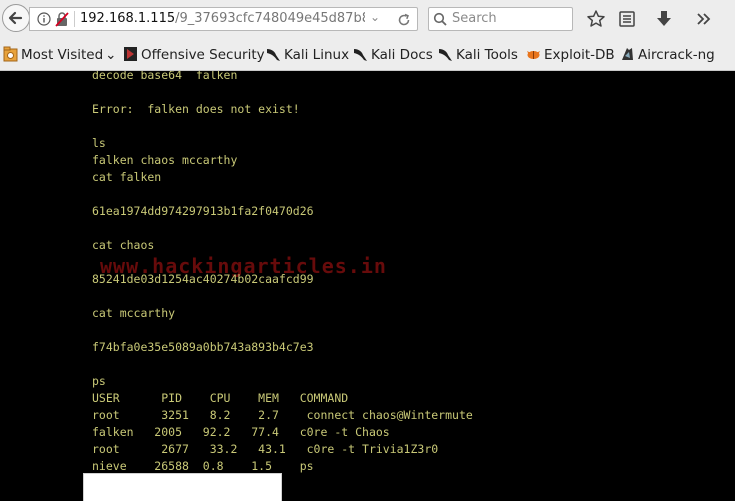  Describe the element at coordinates (360, 55) in the screenshot. I see `kali-docs-icon` at that location.